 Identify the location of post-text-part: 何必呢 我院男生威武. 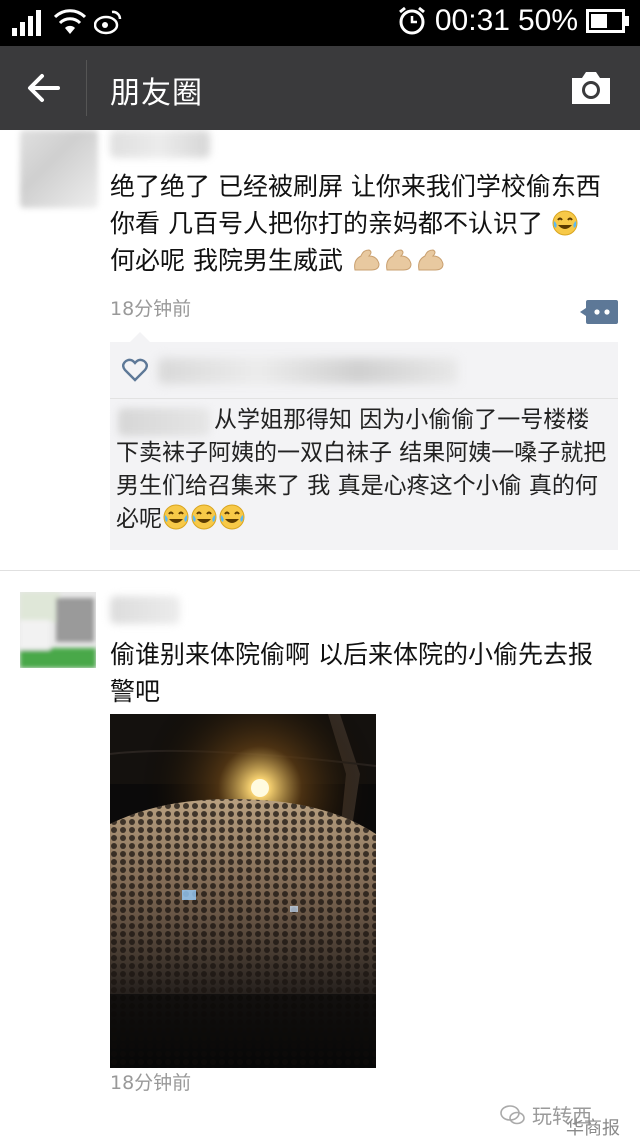
(226, 260).